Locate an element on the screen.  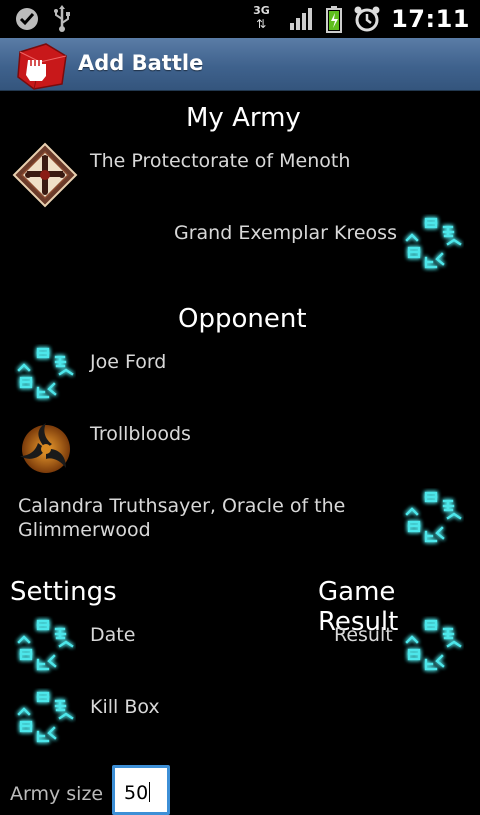
network-type-icon: 3G ⇅ is located at coordinates (261, 17).